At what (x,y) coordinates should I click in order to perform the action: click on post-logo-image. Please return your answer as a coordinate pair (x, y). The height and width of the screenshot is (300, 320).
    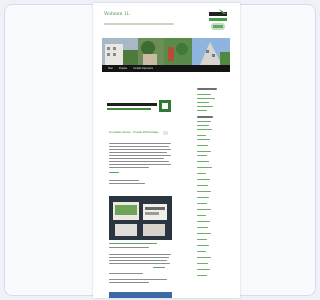
    Looking at the image, I should click on (139, 106).